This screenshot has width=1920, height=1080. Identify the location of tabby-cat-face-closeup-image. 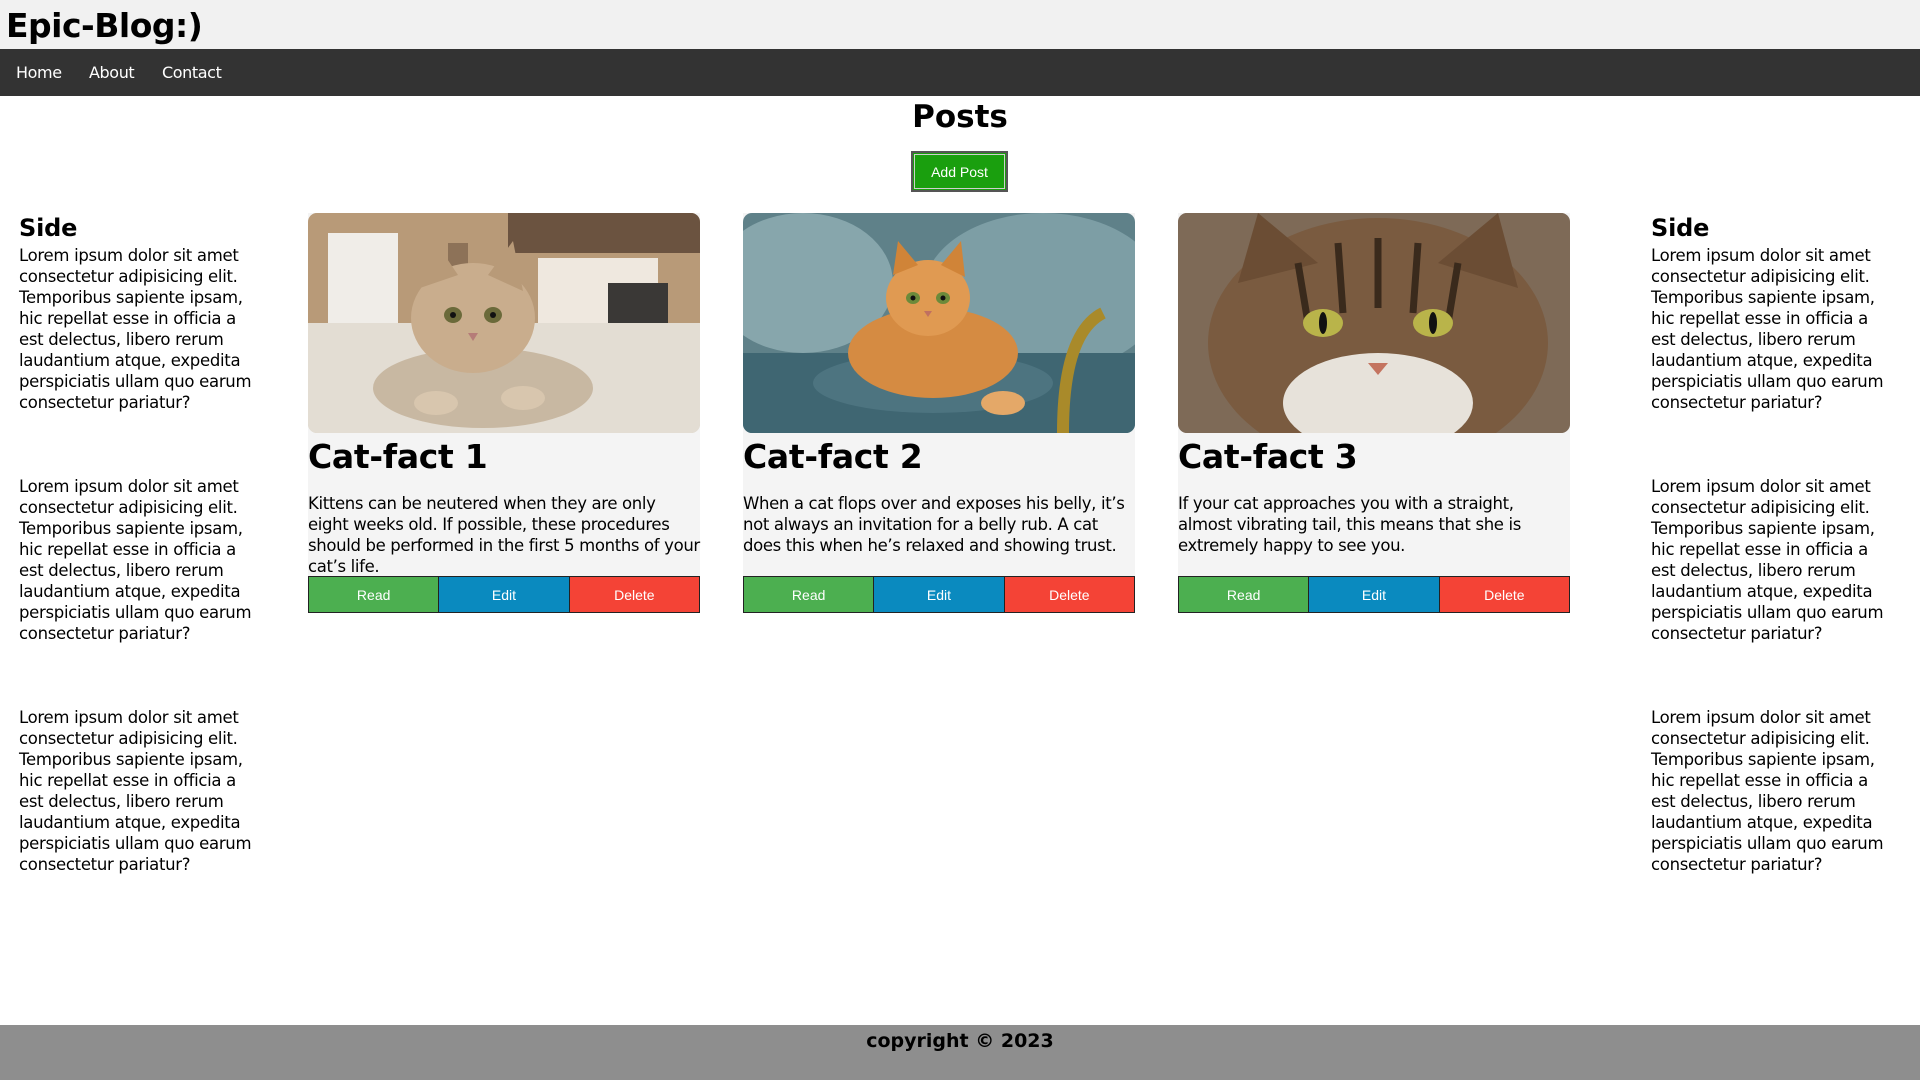
(1374, 323).